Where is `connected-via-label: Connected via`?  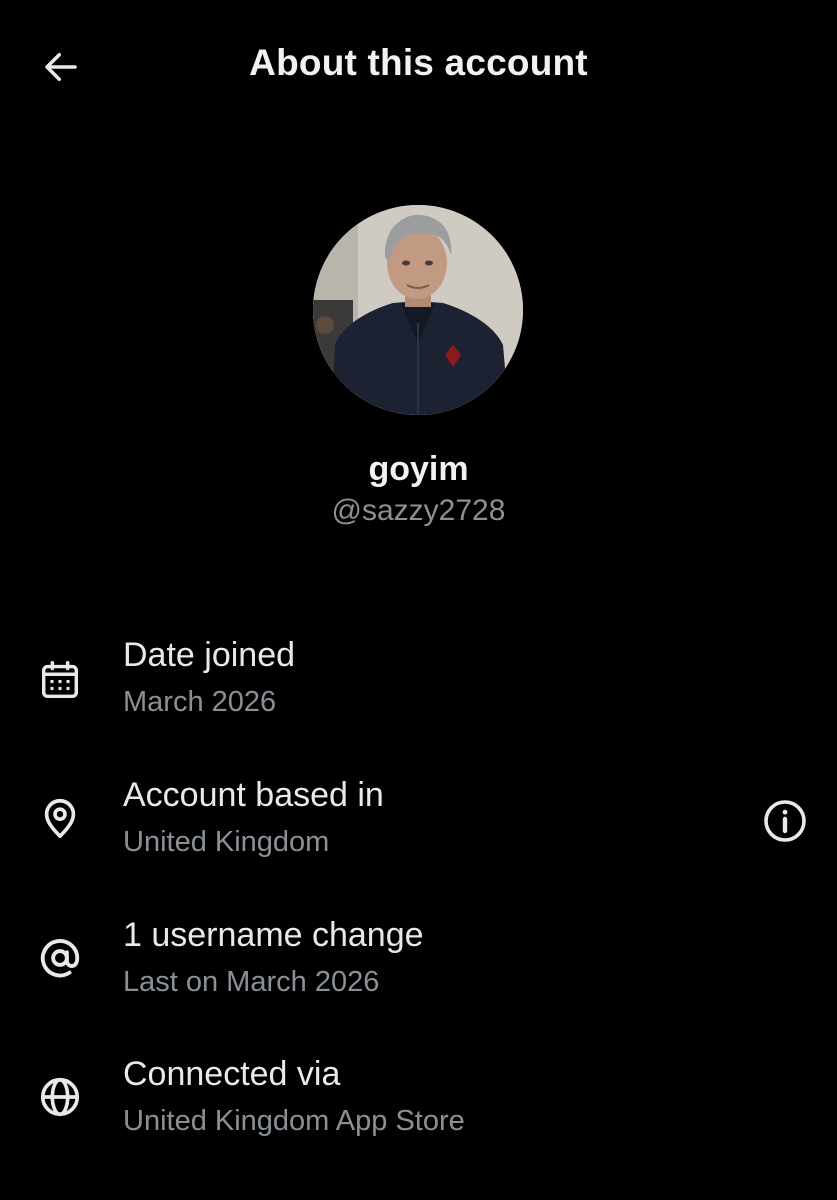
connected-via-label: Connected via is located at coordinates (232, 1074).